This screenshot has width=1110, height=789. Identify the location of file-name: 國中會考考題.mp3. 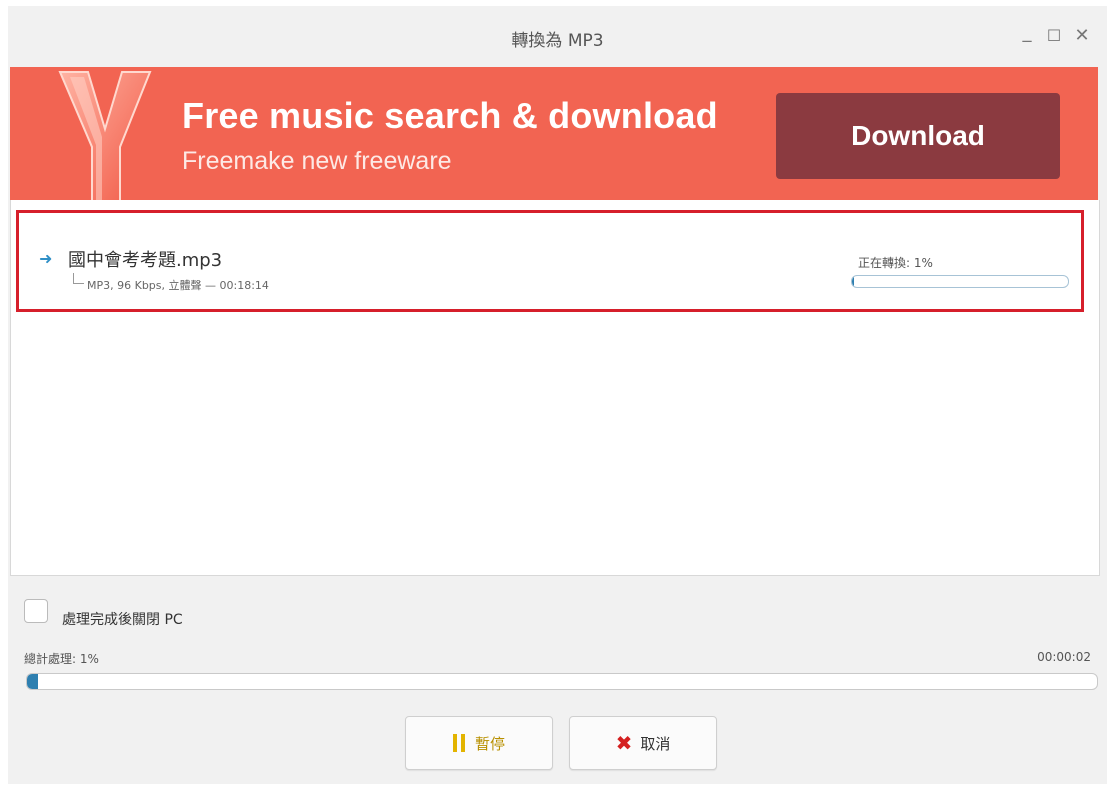
(145, 260).